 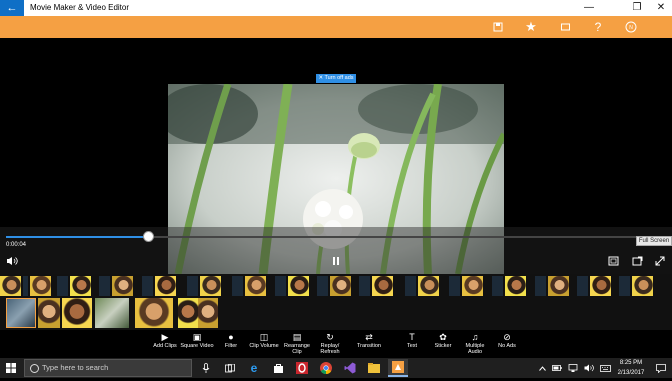 I want to click on action-icon: ●, so click(x=231, y=337).